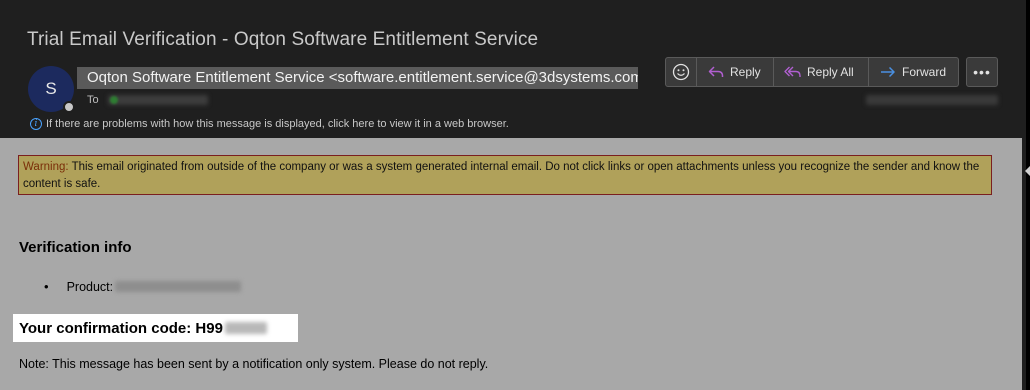 Image resolution: width=1030 pixels, height=390 pixels. I want to click on confirmation-code-box: Your confirmation code: H99, so click(155, 328).